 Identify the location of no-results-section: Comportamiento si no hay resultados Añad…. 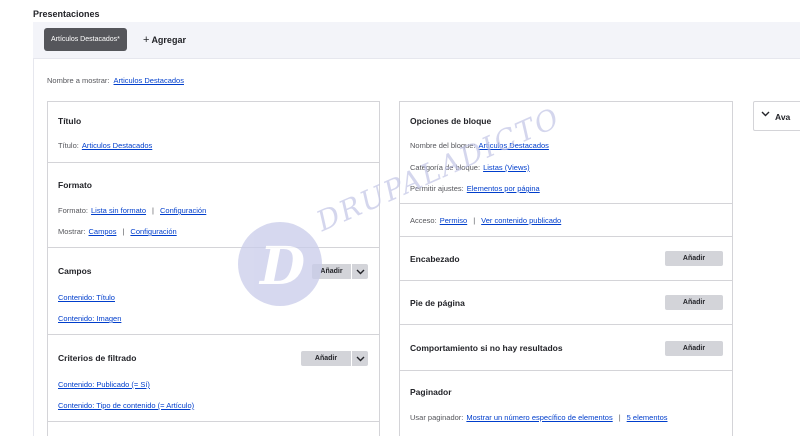
(566, 348).